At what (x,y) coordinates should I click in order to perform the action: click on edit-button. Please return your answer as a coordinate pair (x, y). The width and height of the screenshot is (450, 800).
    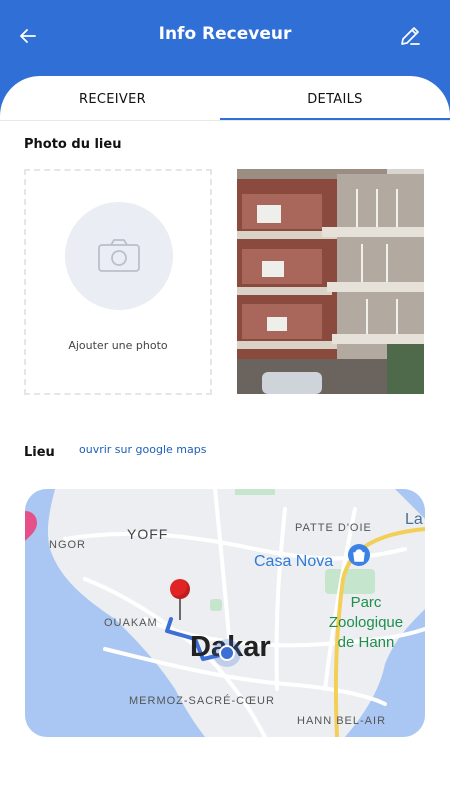
    Looking at the image, I should click on (410, 36).